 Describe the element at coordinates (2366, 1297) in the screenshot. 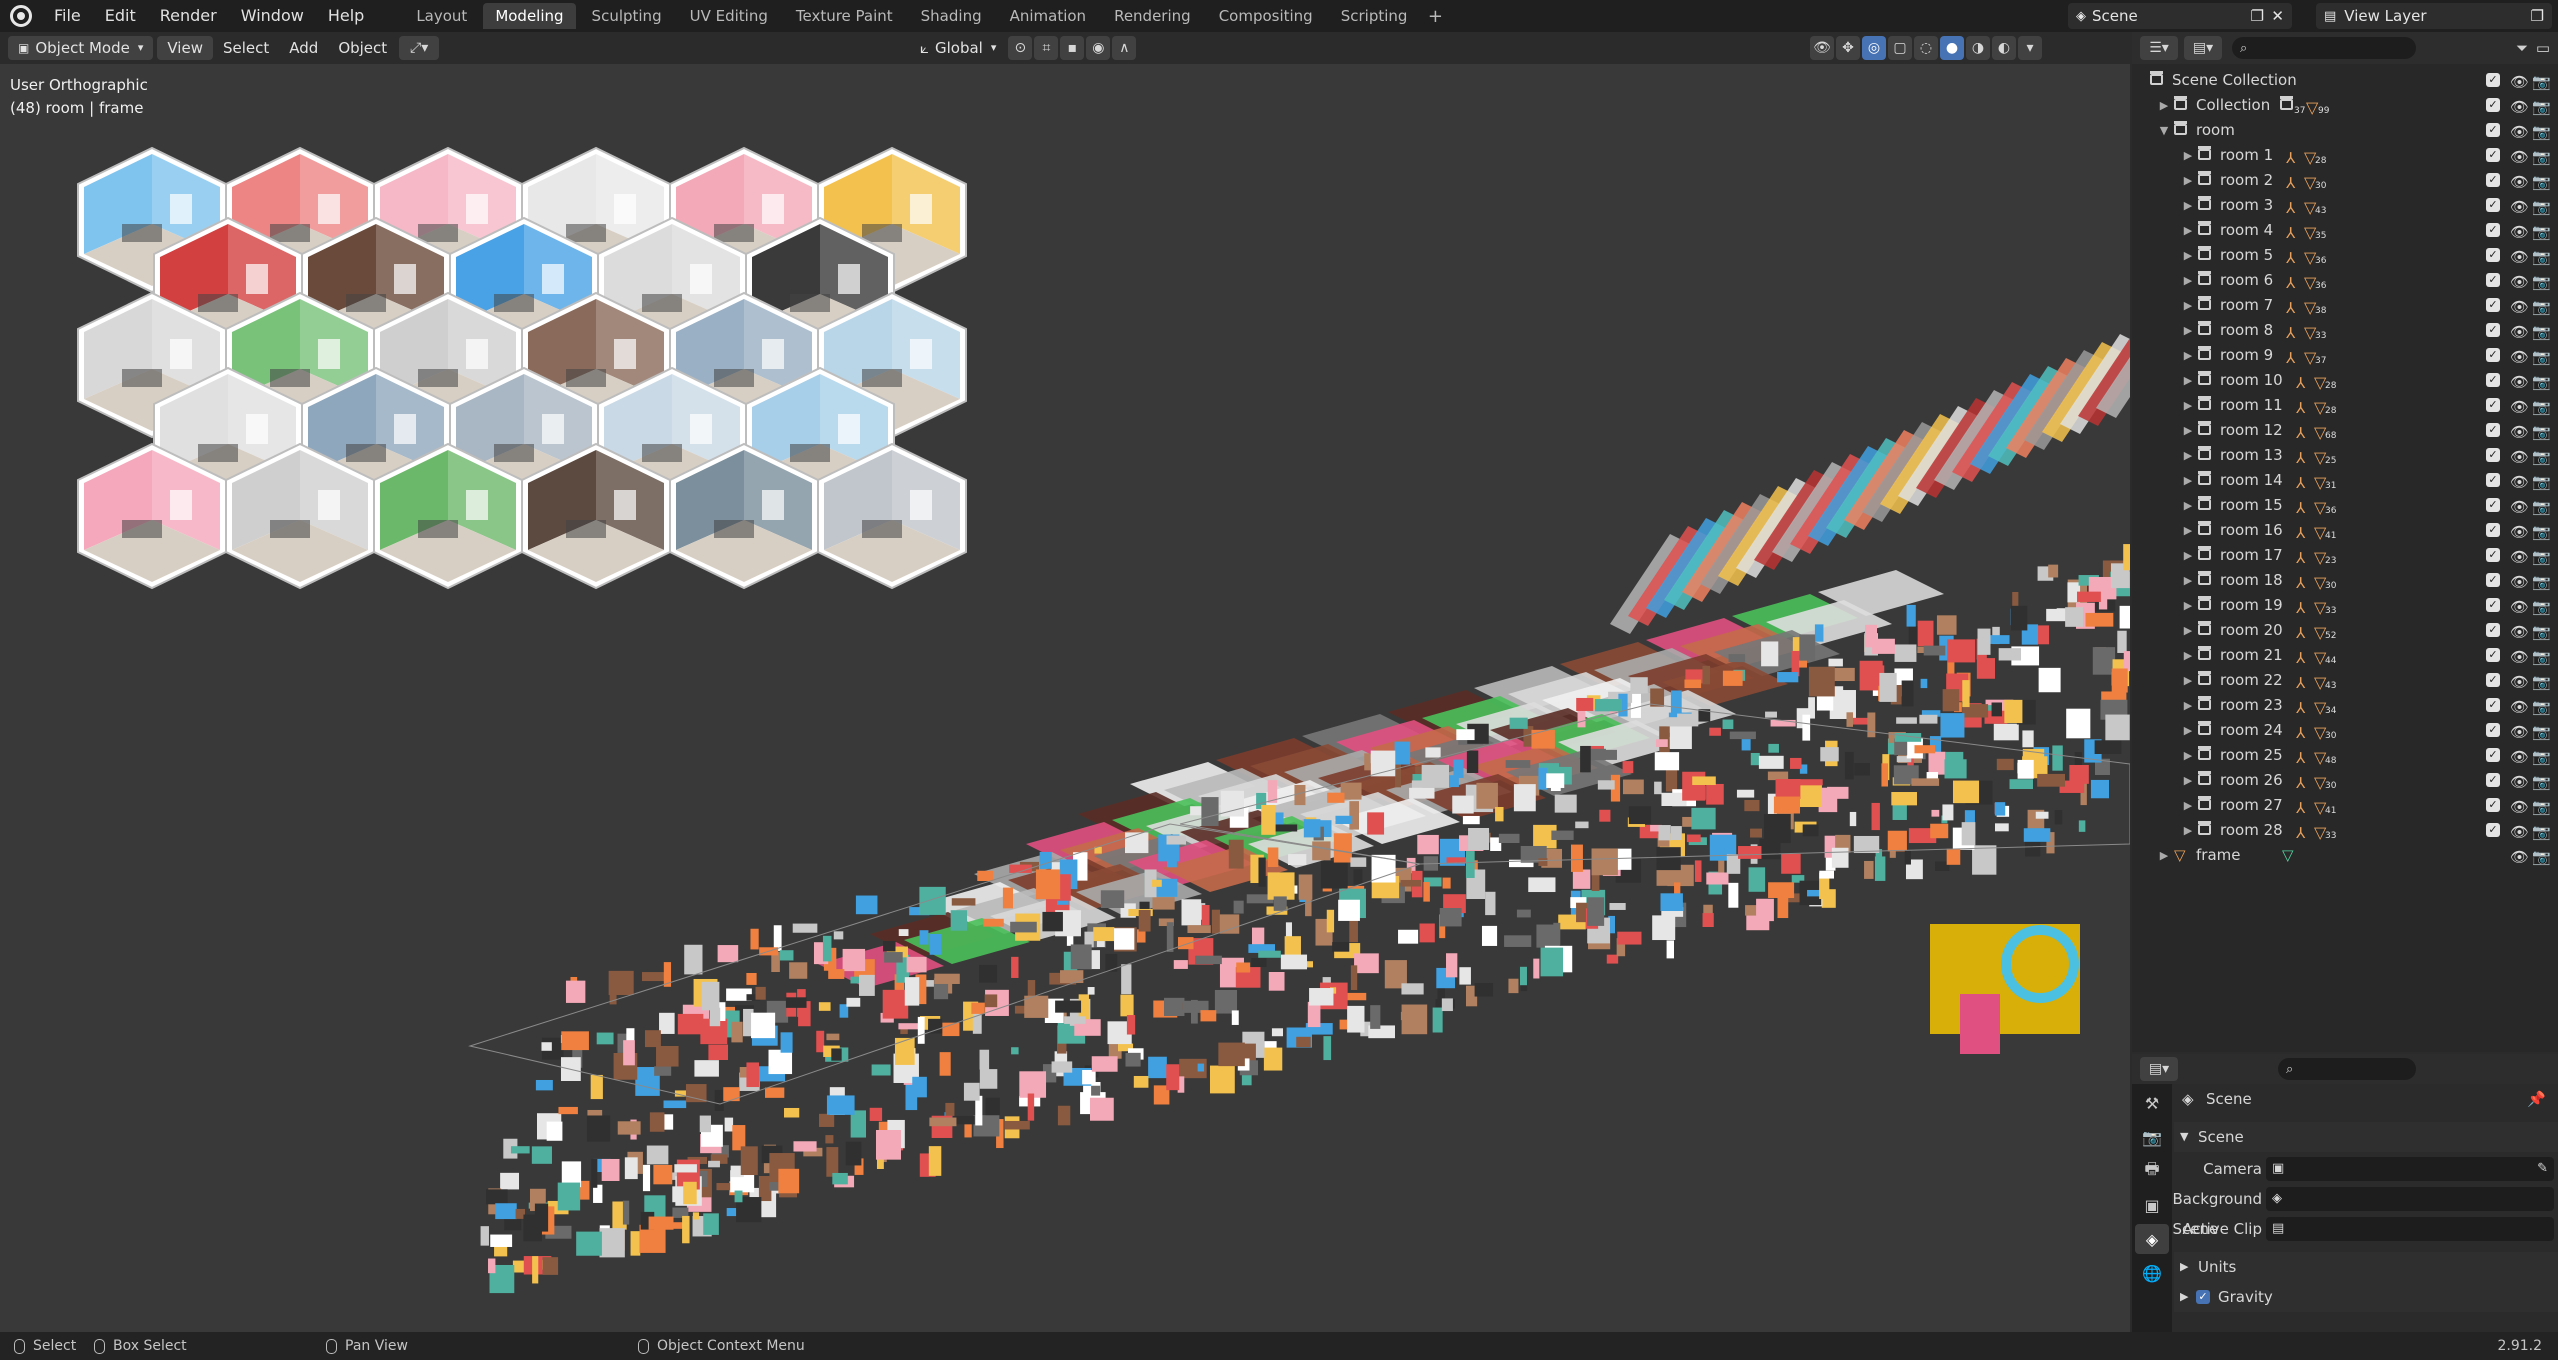

I see `gravity-panel-header: ▶ ✓ Gravity` at that location.